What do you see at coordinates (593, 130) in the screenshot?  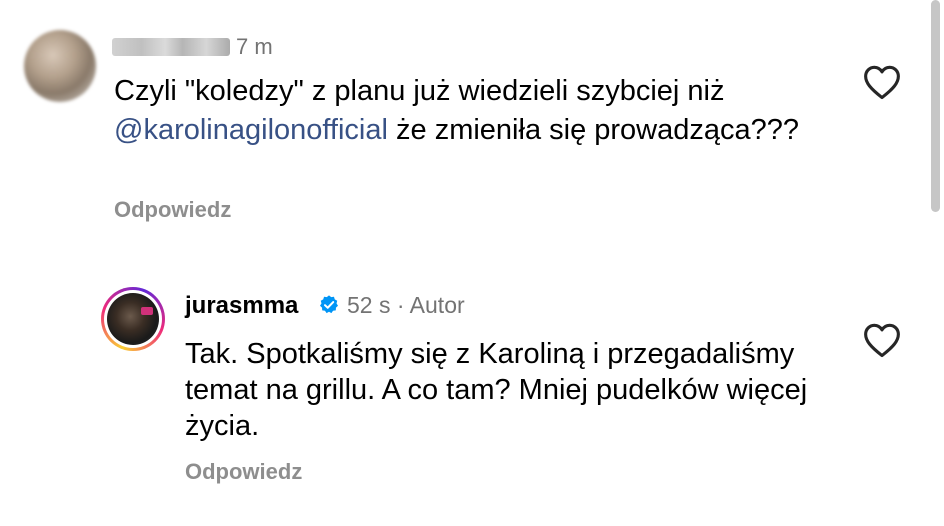 I see `comment-text-after-mention: że zmieniła się prowadząca???` at bounding box center [593, 130].